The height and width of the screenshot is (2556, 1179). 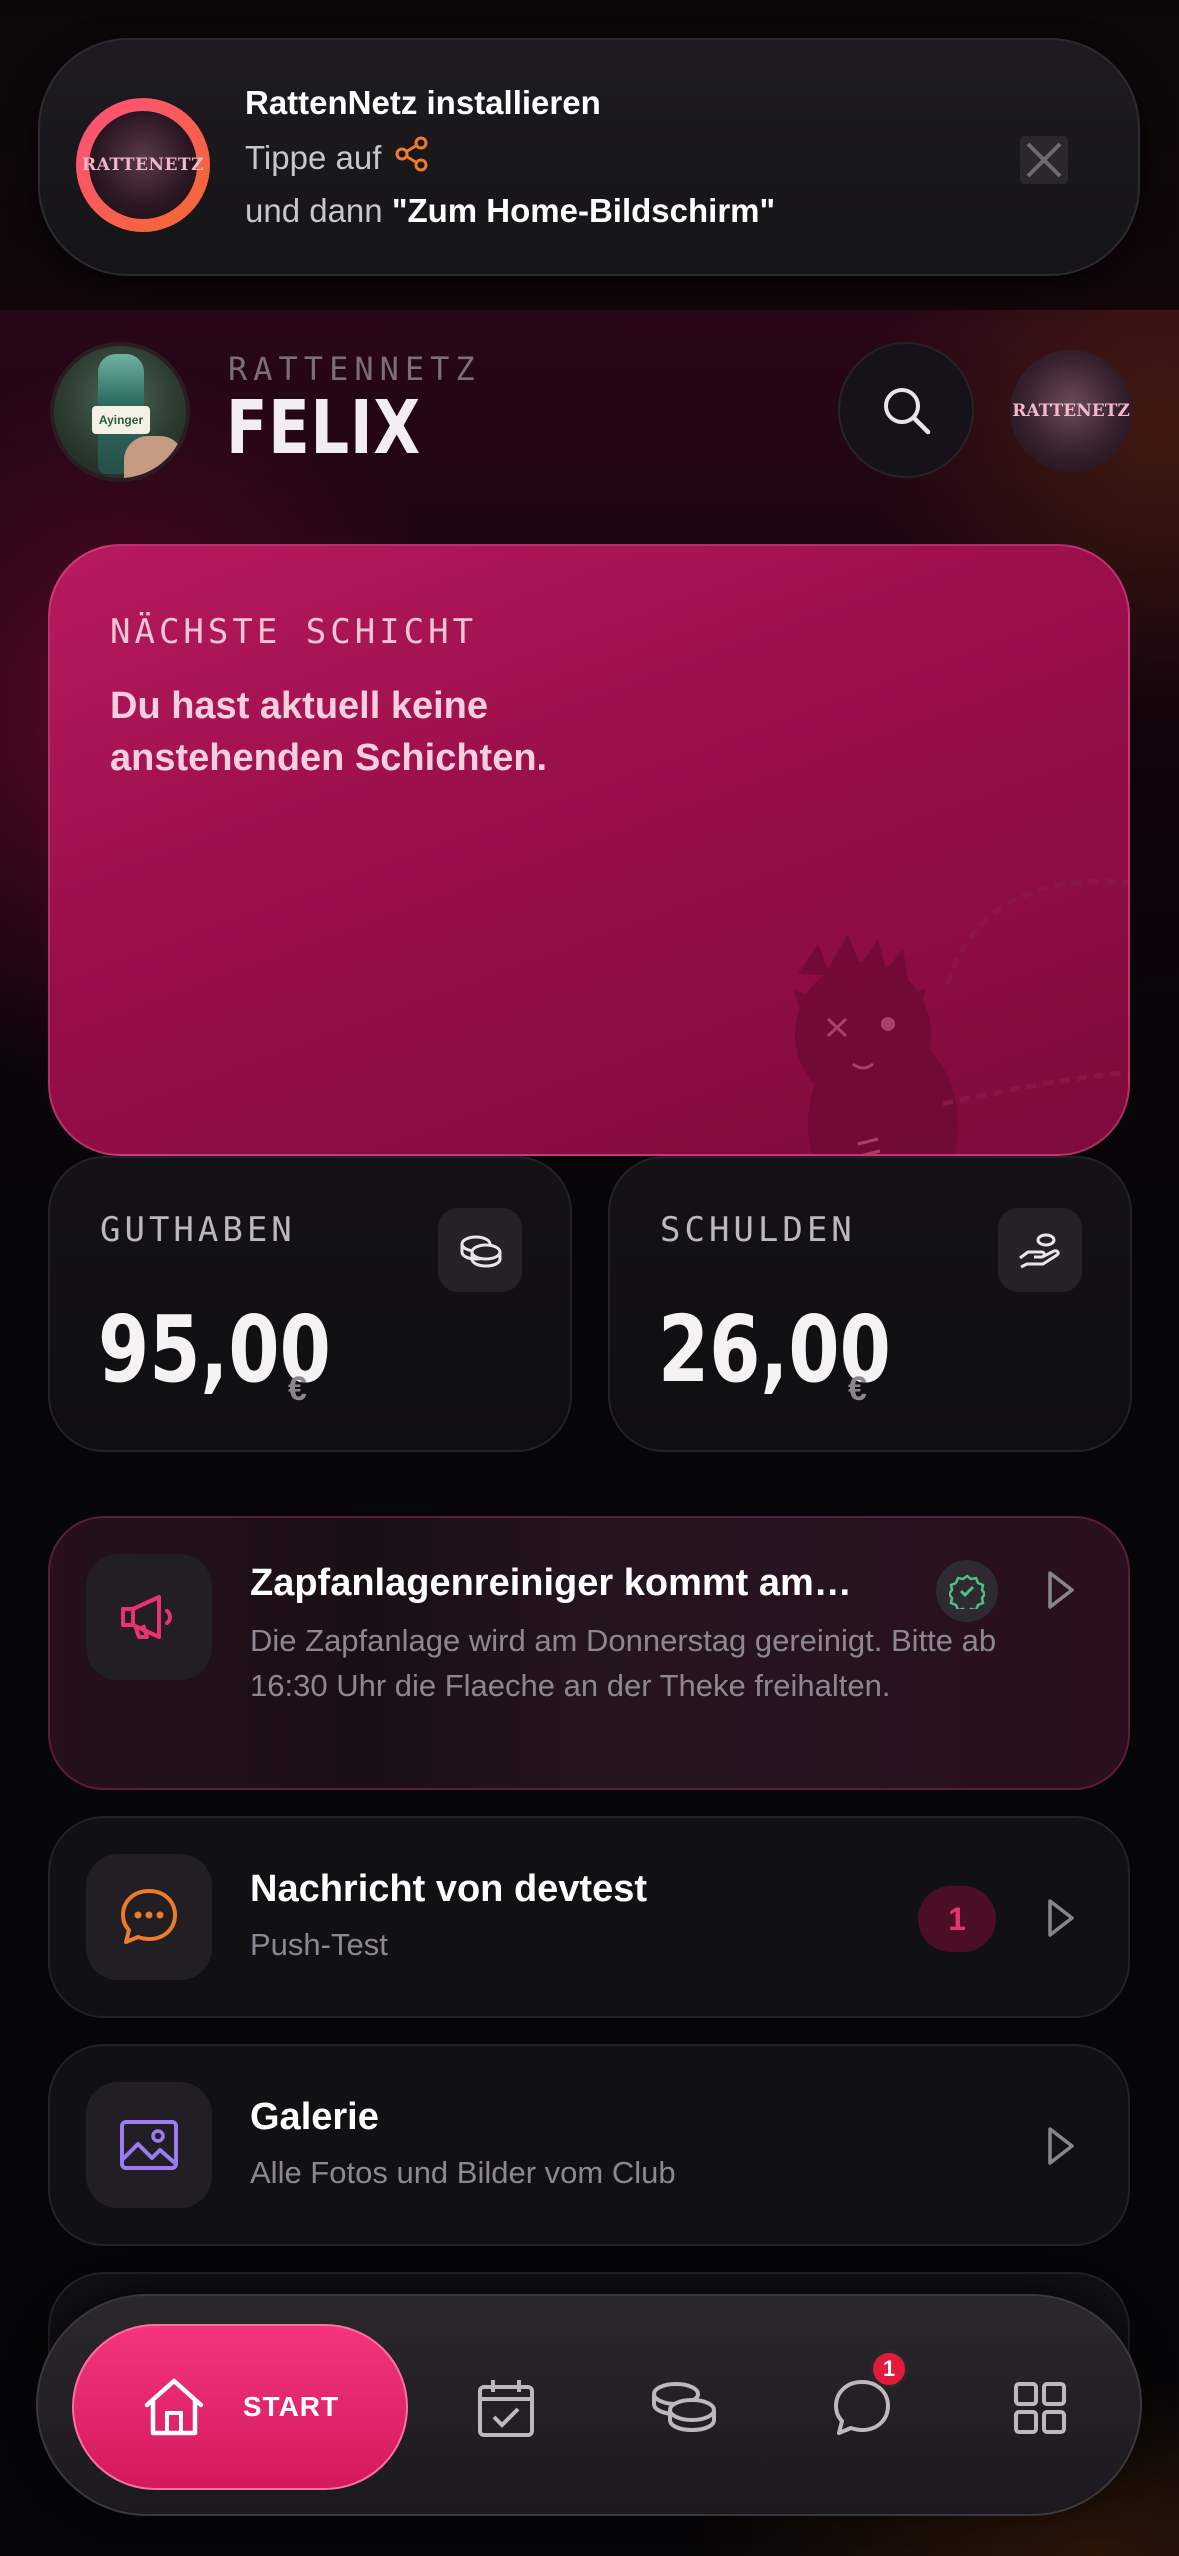 I want to click on chat-badge: 1, so click(x=889, y=2369).